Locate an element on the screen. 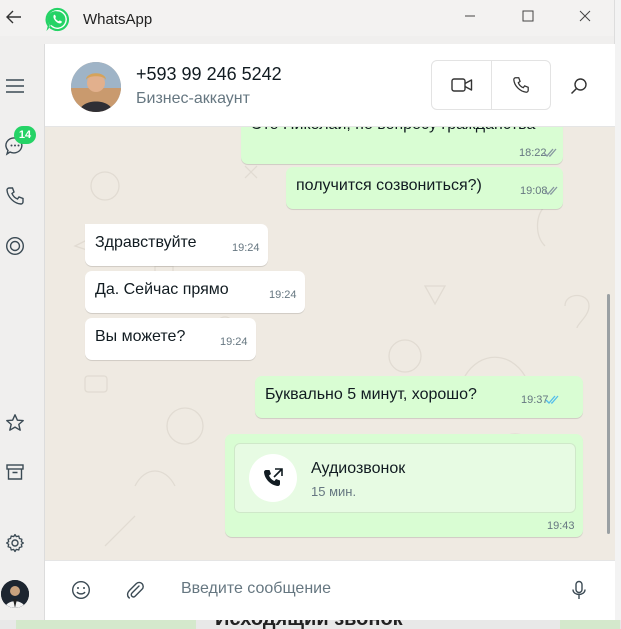  back-arrow-icon is located at coordinates (14, 17).